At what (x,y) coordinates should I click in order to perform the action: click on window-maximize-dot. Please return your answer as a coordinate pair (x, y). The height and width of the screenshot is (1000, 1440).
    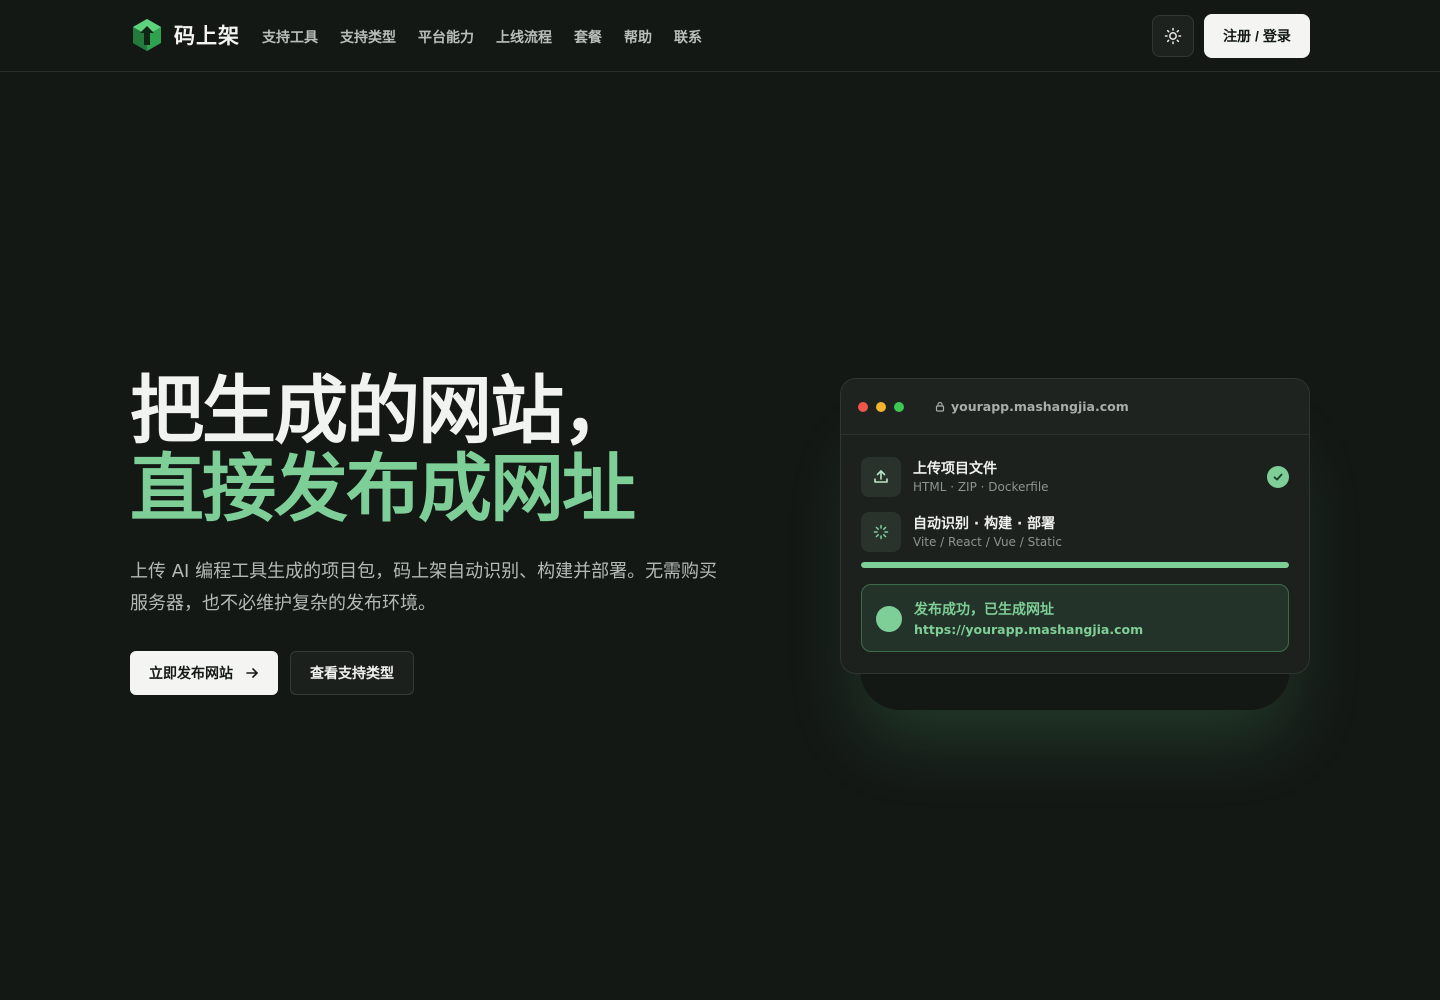
    Looking at the image, I should click on (899, 407).